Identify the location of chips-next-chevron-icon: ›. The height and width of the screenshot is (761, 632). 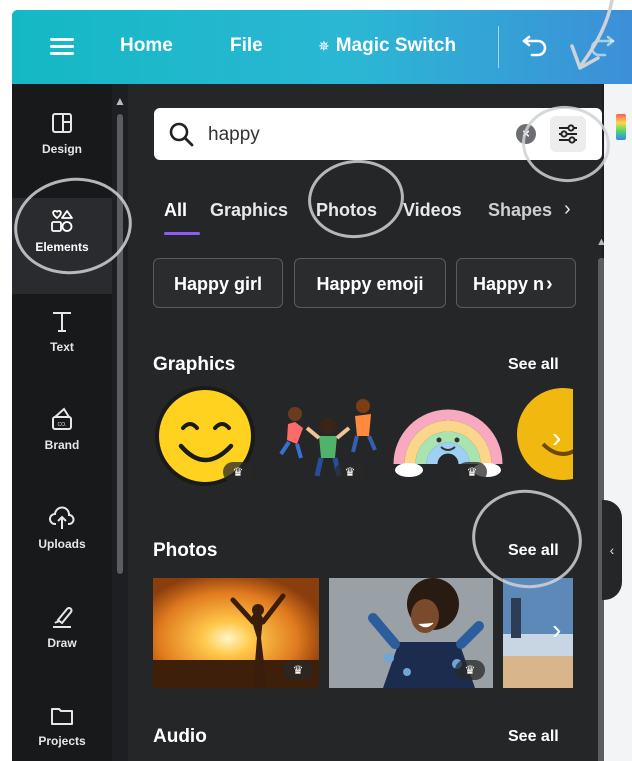
(549, 284).